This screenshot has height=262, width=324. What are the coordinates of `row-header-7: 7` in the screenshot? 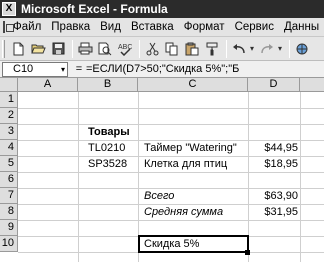 It's located at (9, 196).